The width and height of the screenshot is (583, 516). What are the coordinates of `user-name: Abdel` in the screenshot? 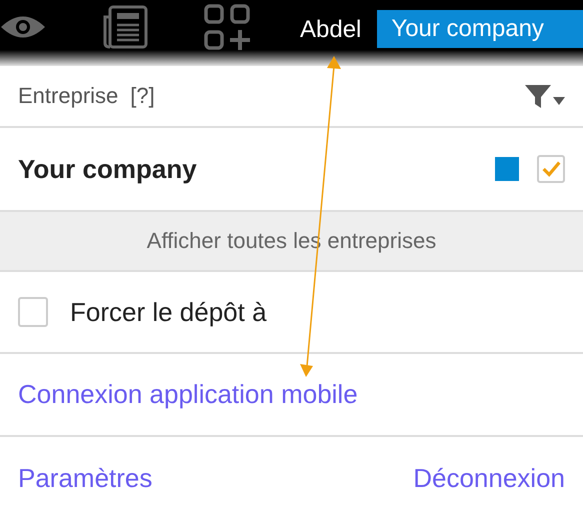 It's located at (331, 30).